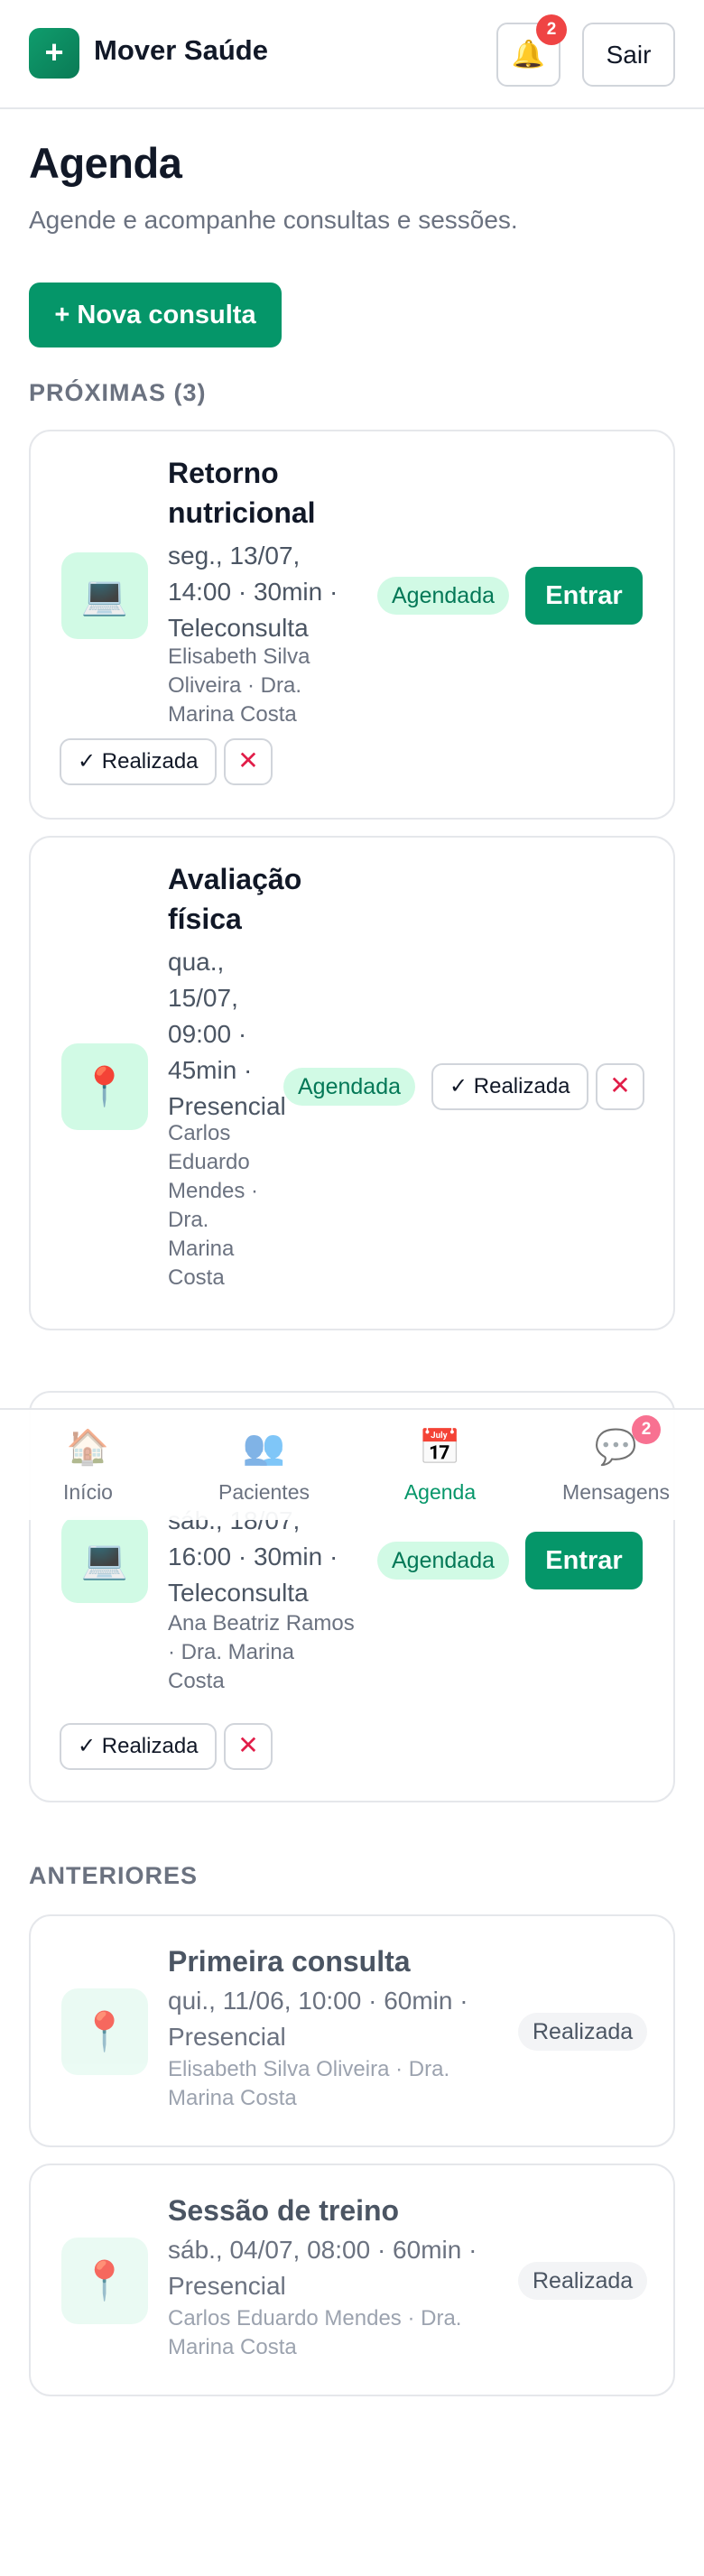  I want to click on nav-item-agenda: 📅 Agenda, so click(440, 1466).